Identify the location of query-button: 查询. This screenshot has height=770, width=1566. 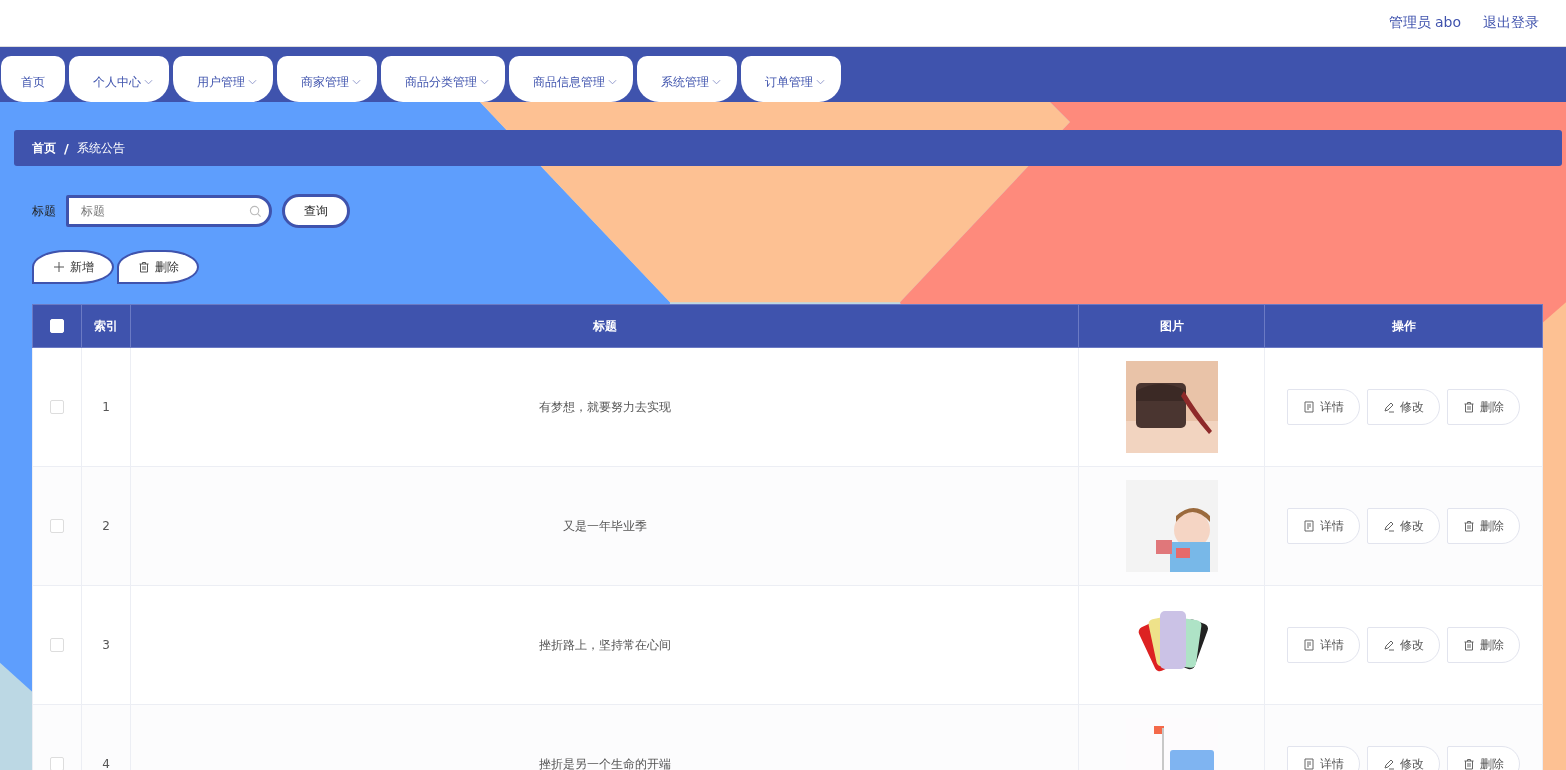
(316, 211).